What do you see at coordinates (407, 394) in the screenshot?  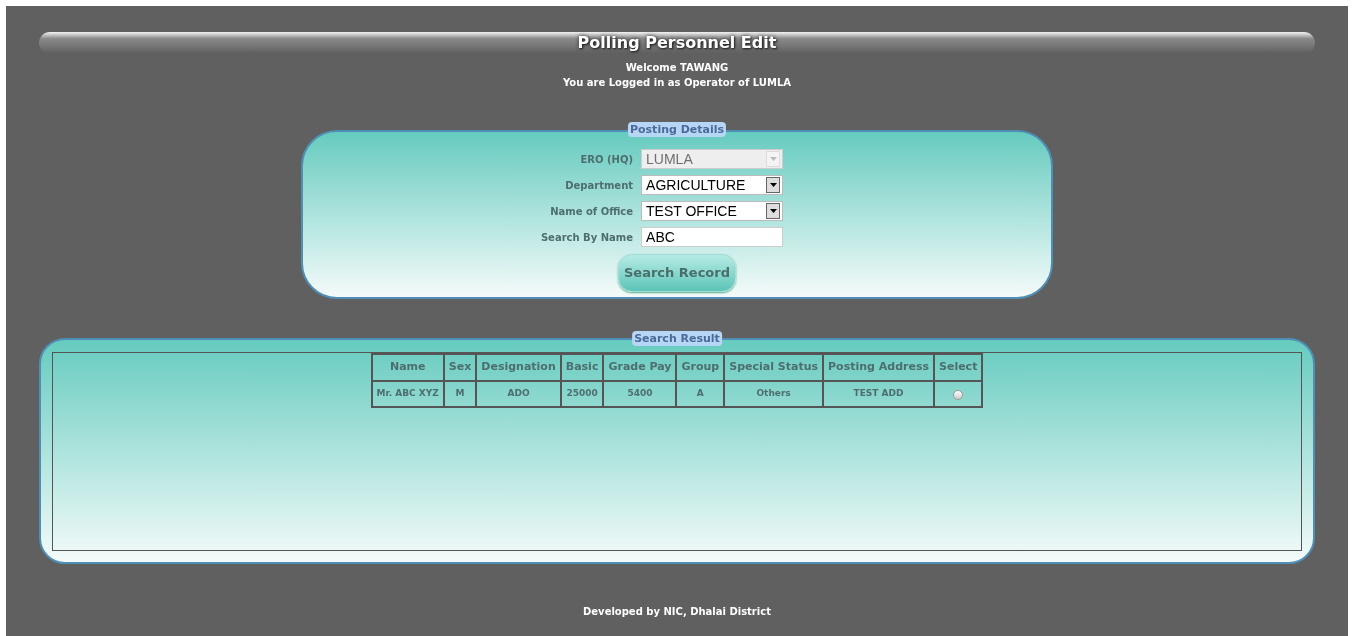 I see `table-cell: Mr. ABC XYZ` at bounding box center [407, 394].